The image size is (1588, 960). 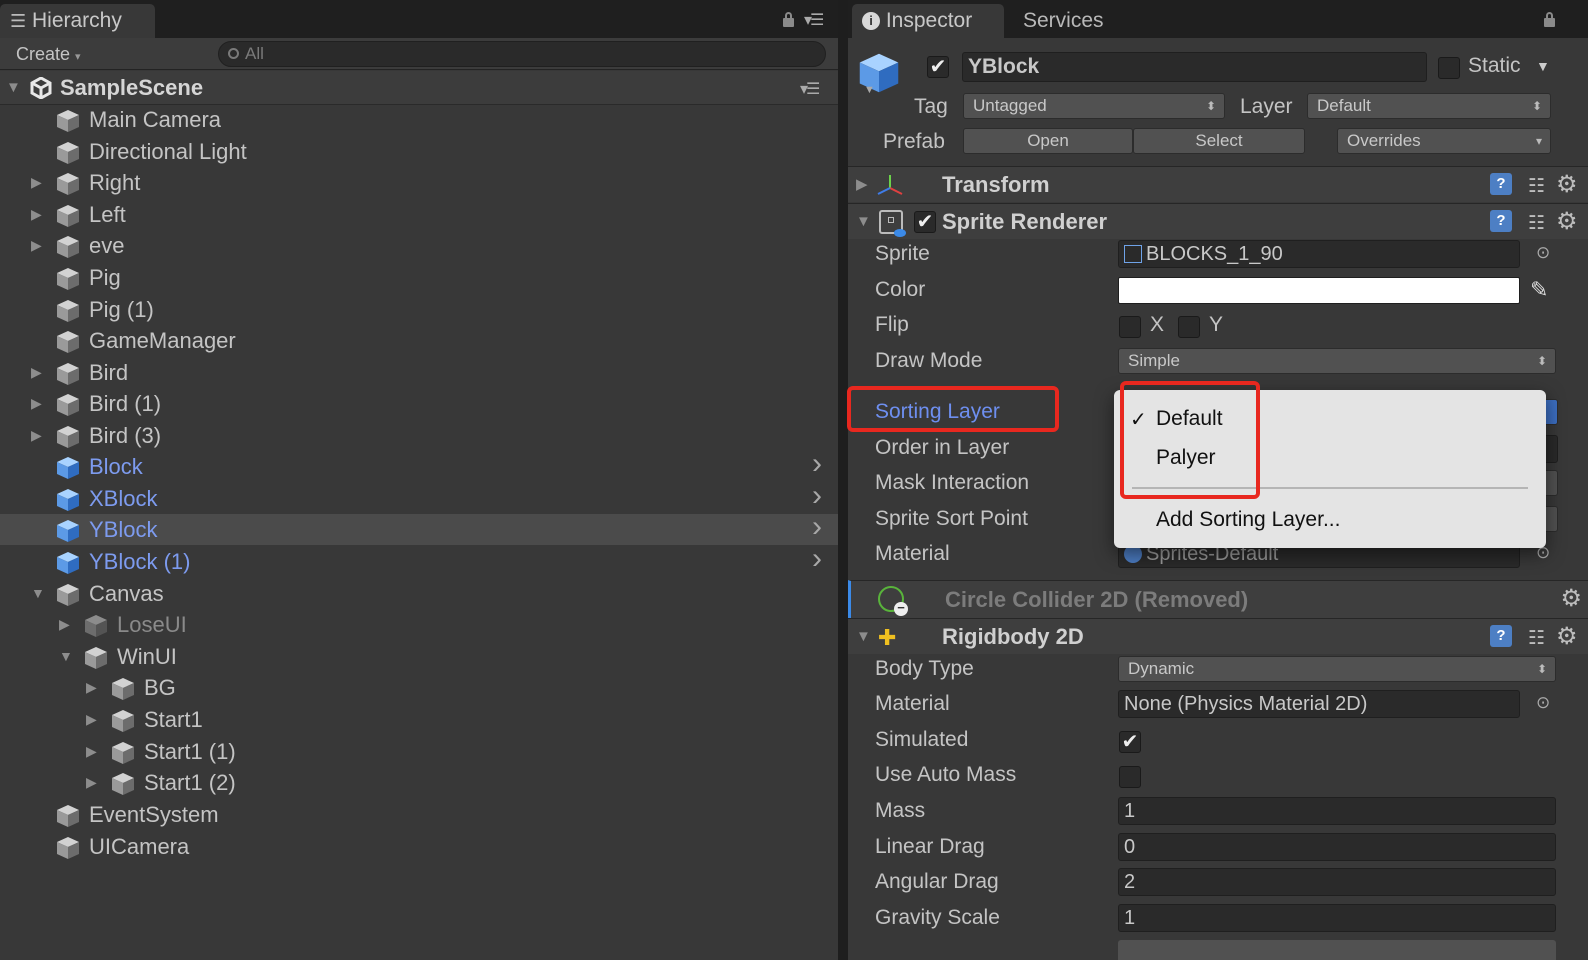 I want to click on hierarchy-item: ▶ BG, so click(x=419, y=687).